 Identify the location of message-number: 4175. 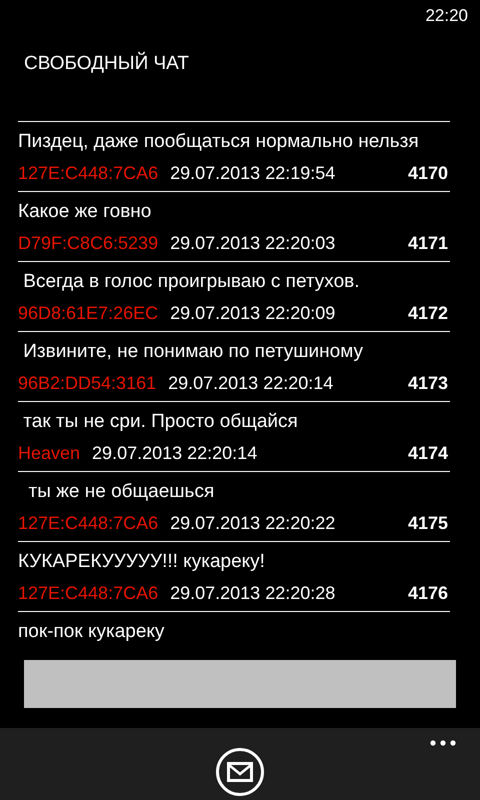
(428, 523).